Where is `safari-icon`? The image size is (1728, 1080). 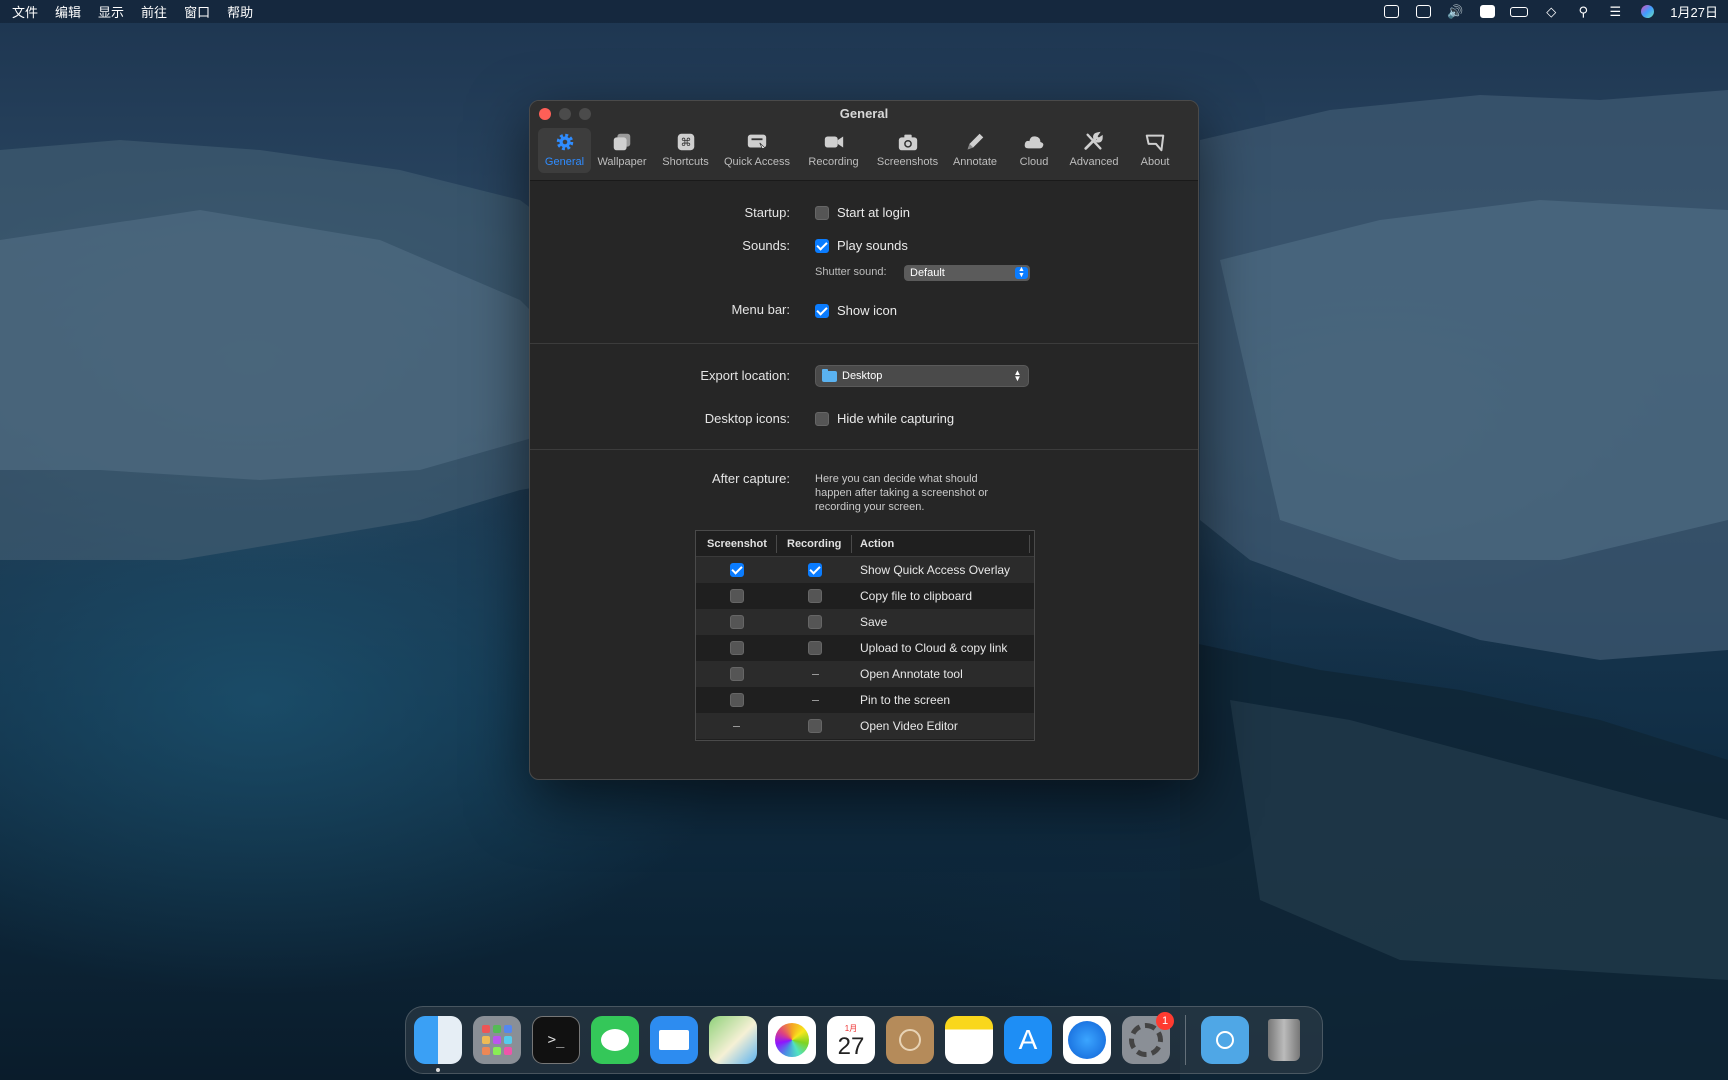
safari-icon is located at coordinates (1087, 1040).